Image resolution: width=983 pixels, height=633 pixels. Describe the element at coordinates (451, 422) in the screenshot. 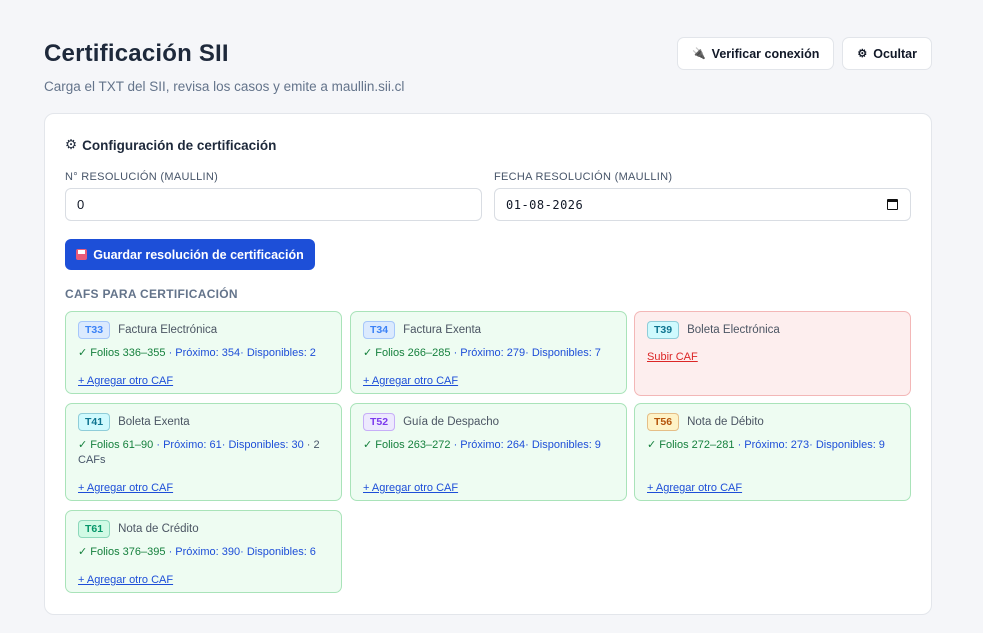

I see `caf-doc-name: Guía de Despacho` at that location.